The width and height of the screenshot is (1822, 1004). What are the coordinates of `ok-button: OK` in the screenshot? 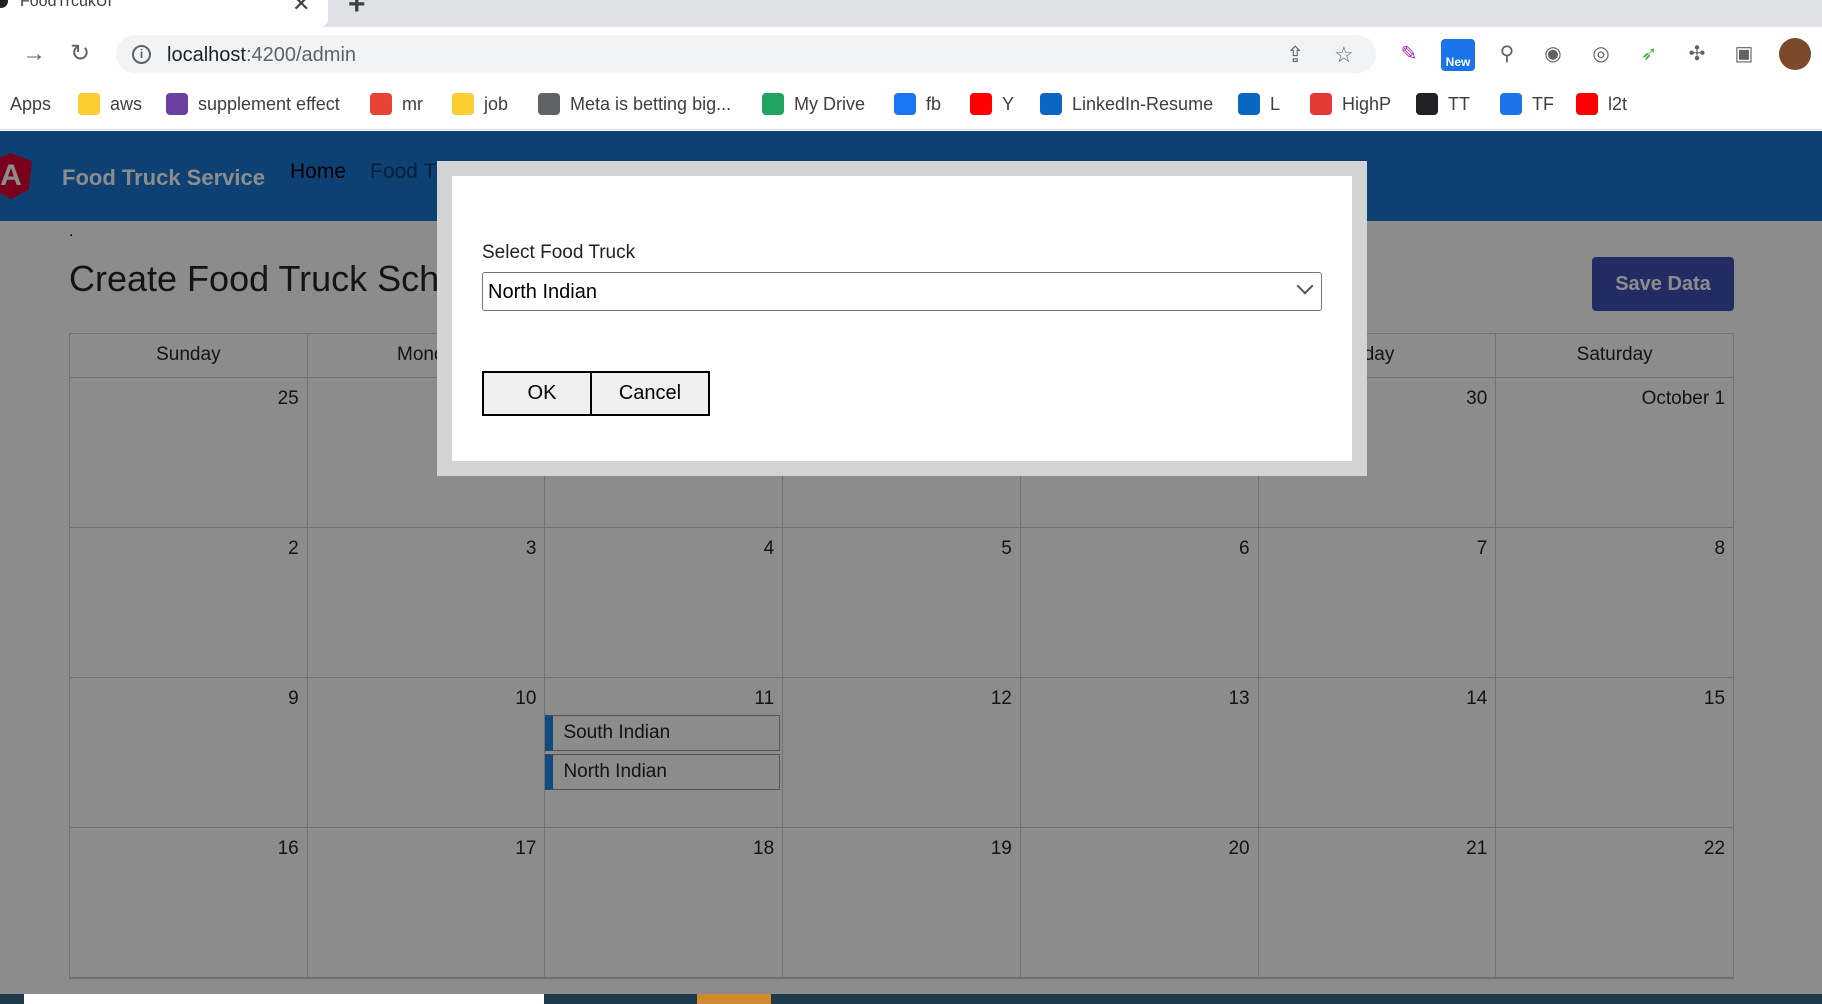 It's located at (542, 393).